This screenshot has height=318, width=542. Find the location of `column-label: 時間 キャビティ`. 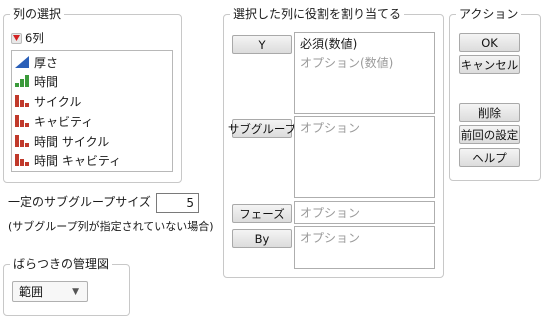

column-label: 時間 キャビティ is located at coordinates (78, 160).